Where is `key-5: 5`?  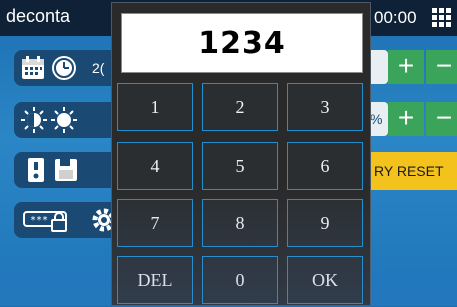
key-5: 5 is located at coordinates (240, 166).